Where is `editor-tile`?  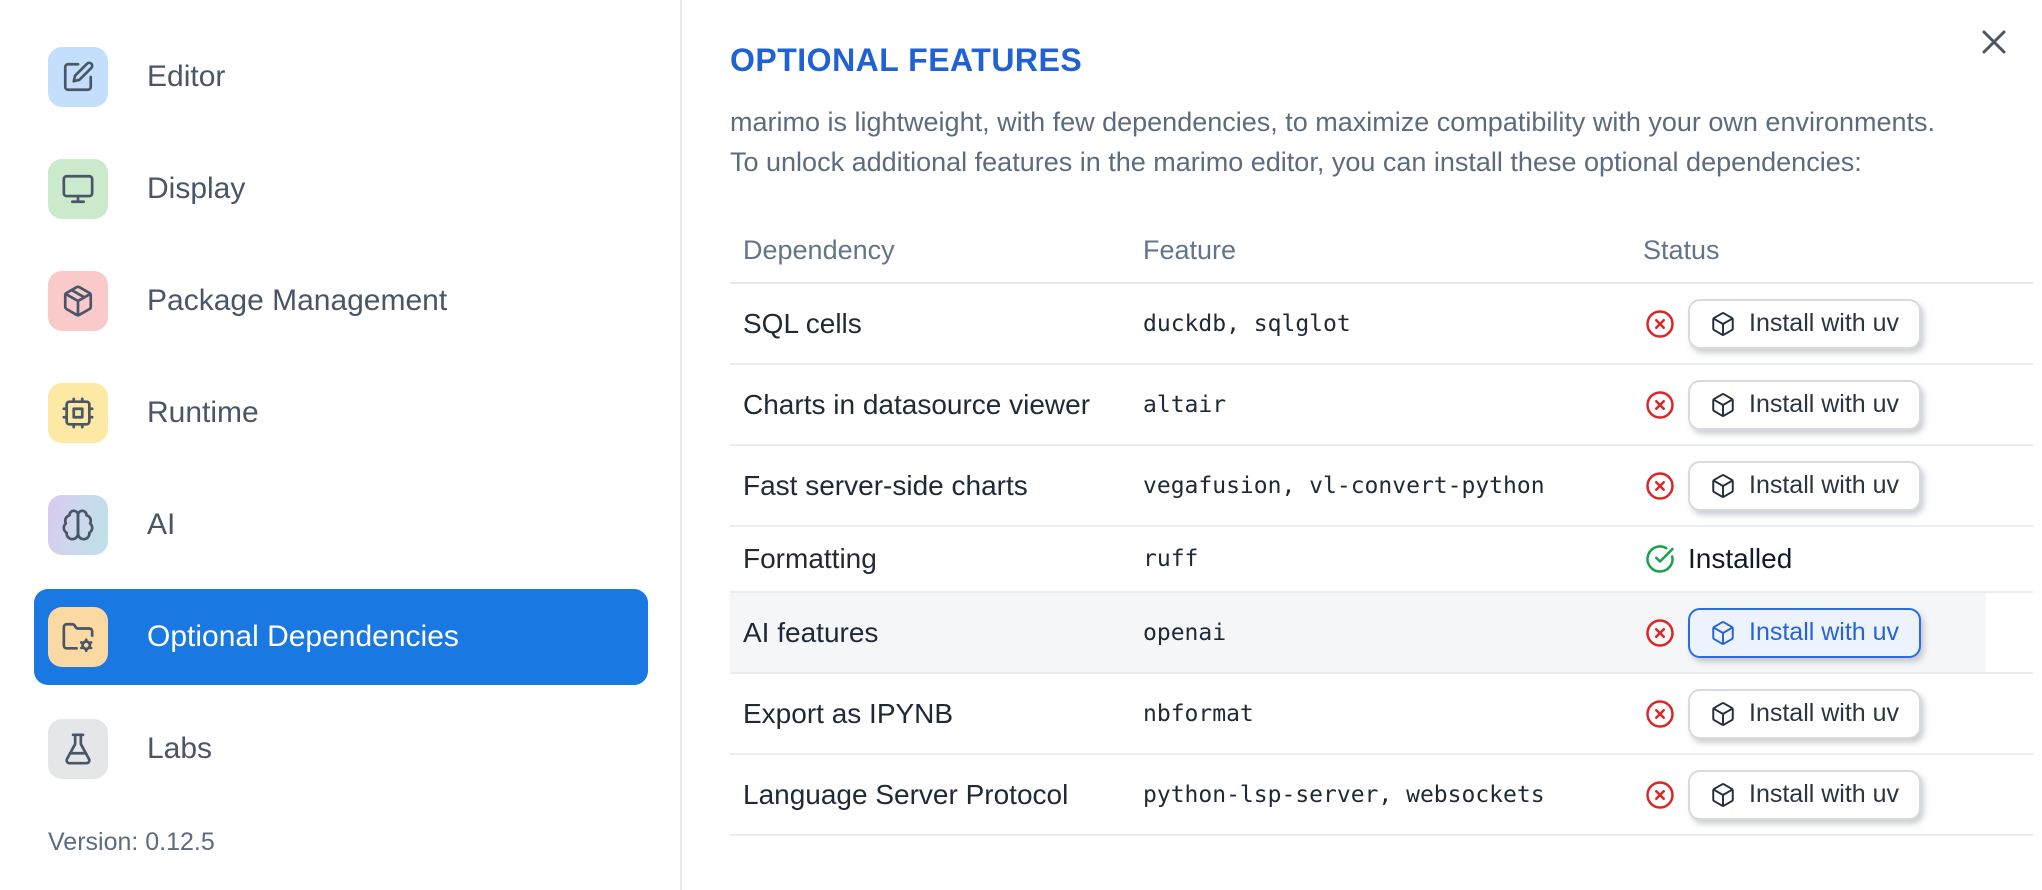
editor-tile is located at coordinates (78, 77).